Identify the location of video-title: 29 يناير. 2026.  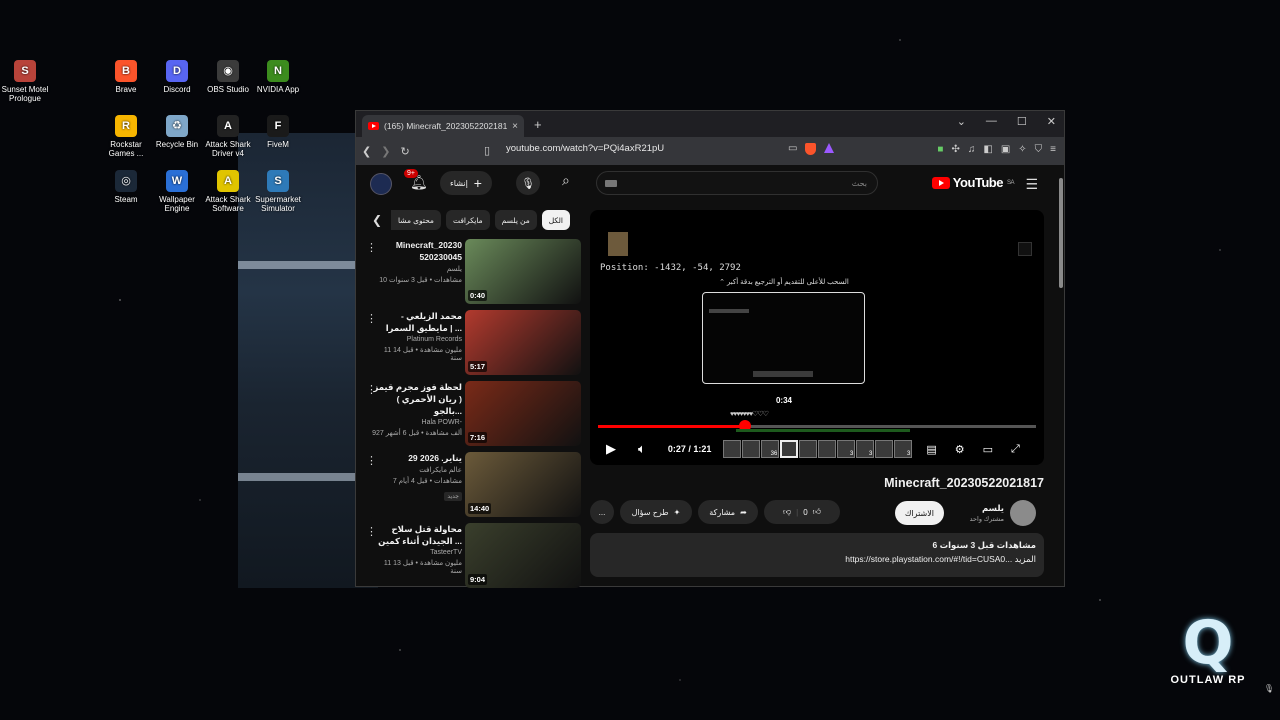
(417, 458).